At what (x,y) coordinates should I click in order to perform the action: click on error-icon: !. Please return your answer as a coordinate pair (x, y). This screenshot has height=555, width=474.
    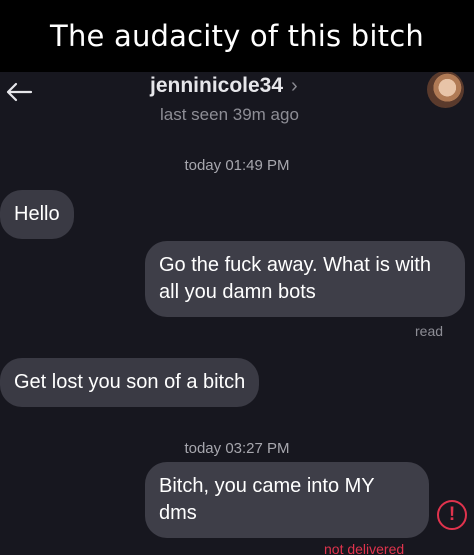
    Looking at the image, I should click on (452, 515).